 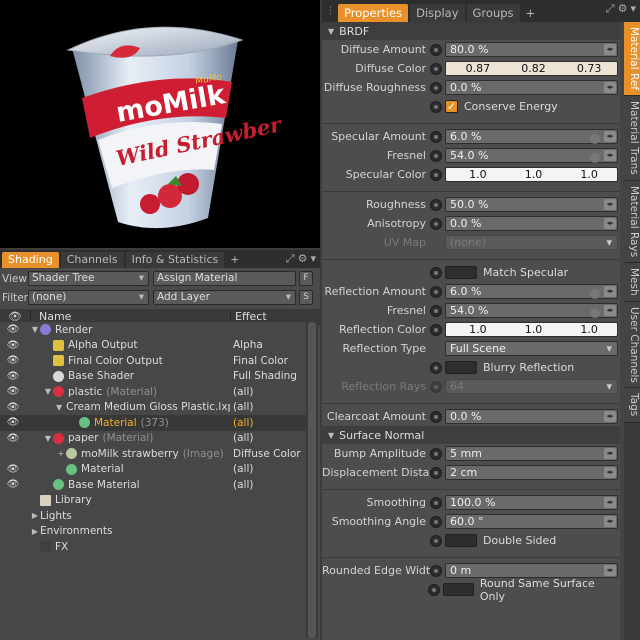 What do you see at coordinates (153, 485) in the screenshot?
I see `tree-row: 👁 Base Material (all)` at bounding box center [153, 485].